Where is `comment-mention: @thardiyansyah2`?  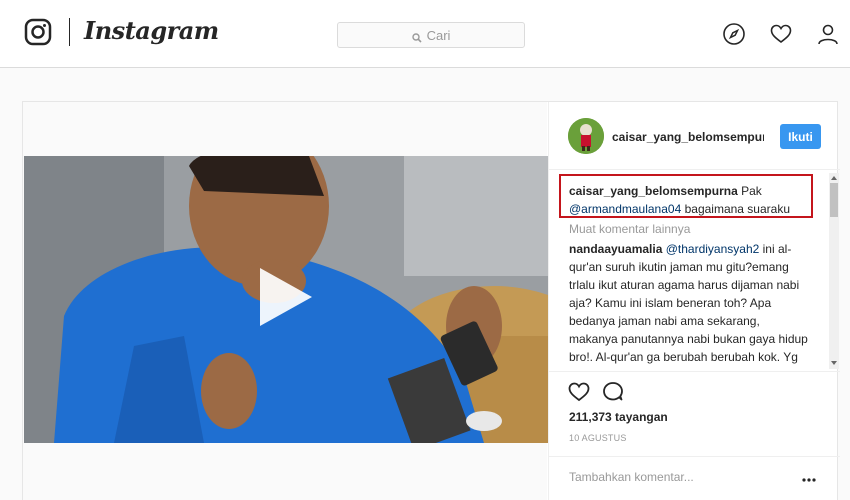 comment-mention: @thardiyansyah2 is located at coordinates (713, 249).